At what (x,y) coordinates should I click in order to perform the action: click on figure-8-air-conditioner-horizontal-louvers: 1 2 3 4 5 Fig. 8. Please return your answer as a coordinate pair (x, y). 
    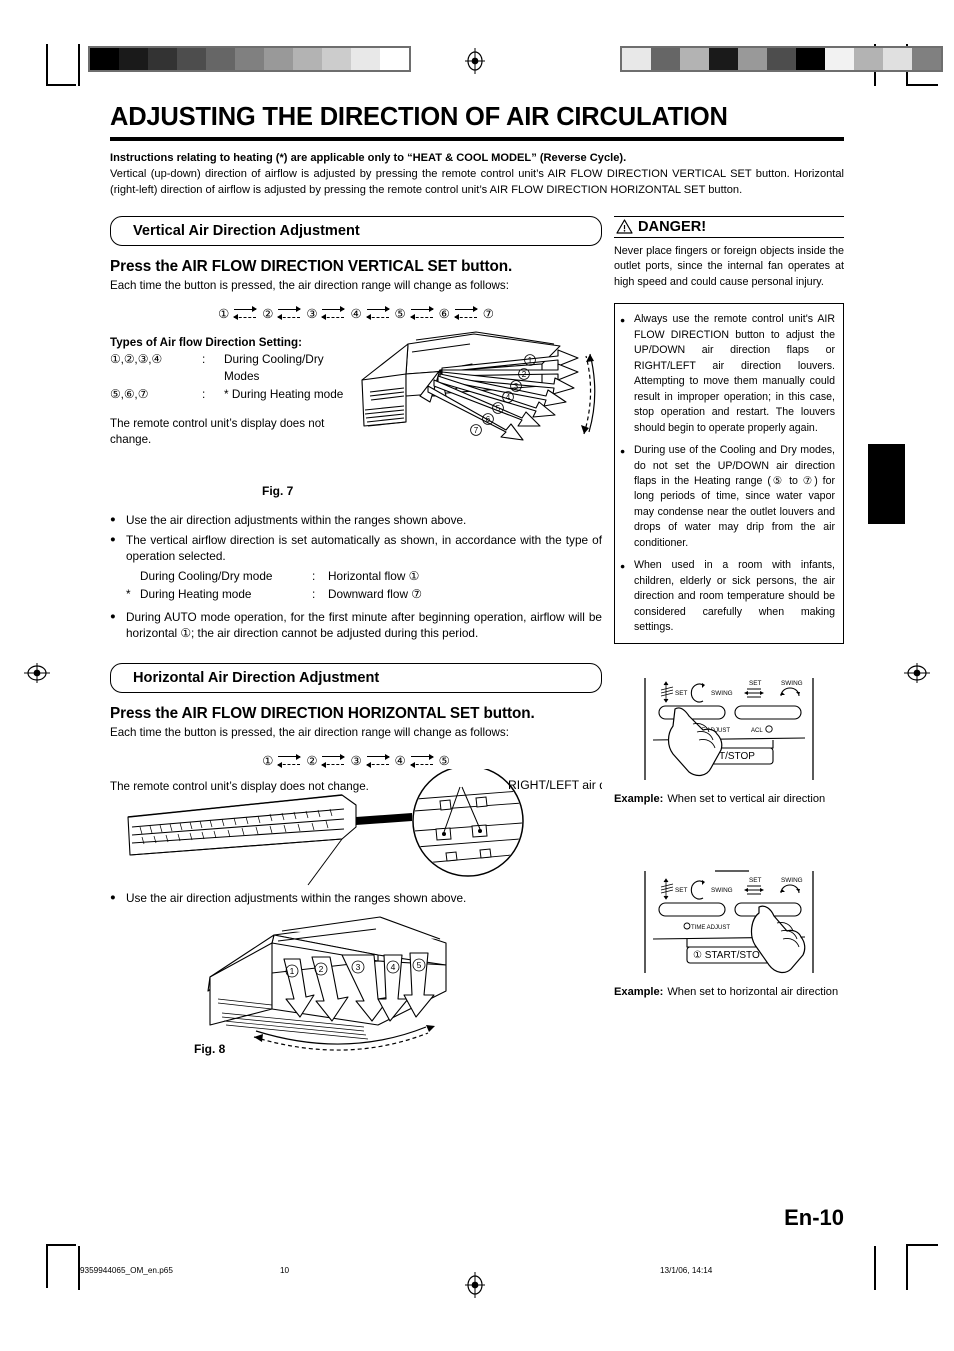
    Looking at the image, I should click on (320, 986).